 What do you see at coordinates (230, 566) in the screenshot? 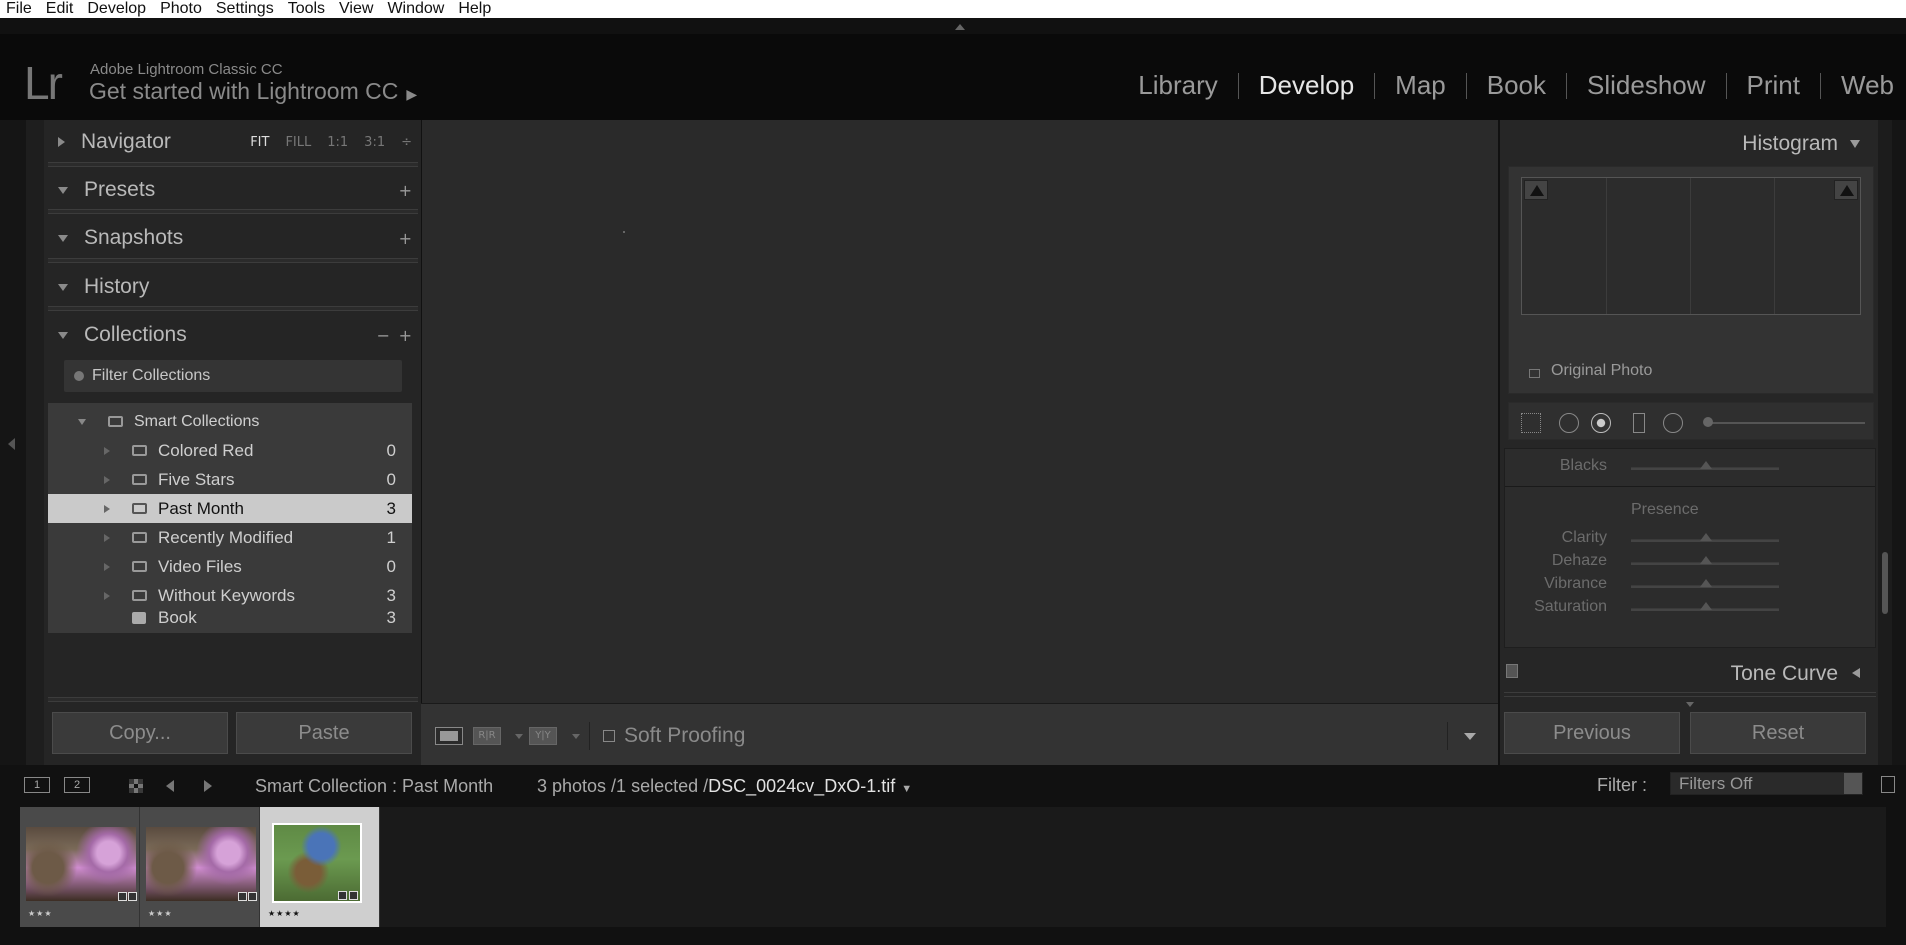
I see `collection-video-files: Video Files 0` at bounding box center [230, 566].